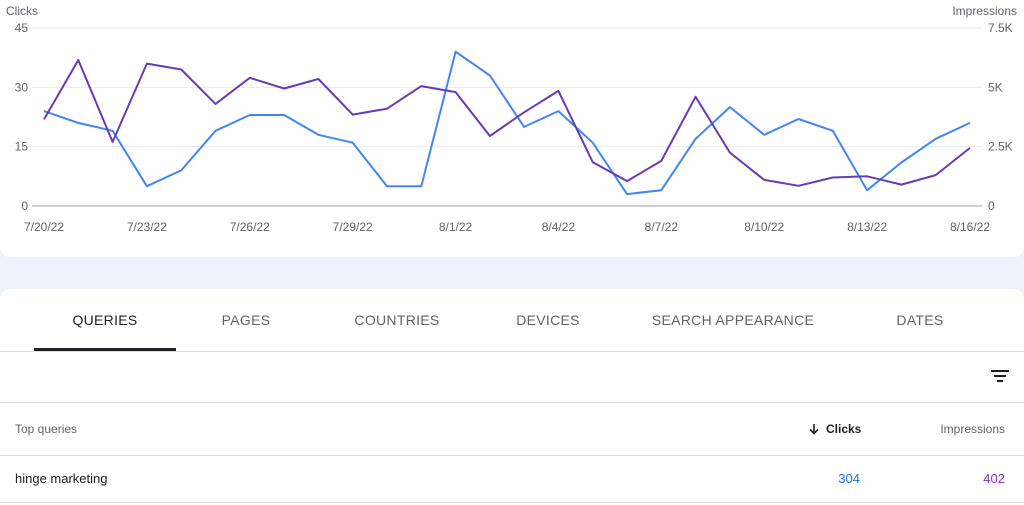 This screenshot has width=1024, height=505. I want to click on column-header-clicks: Clicks, so click(834, 429).